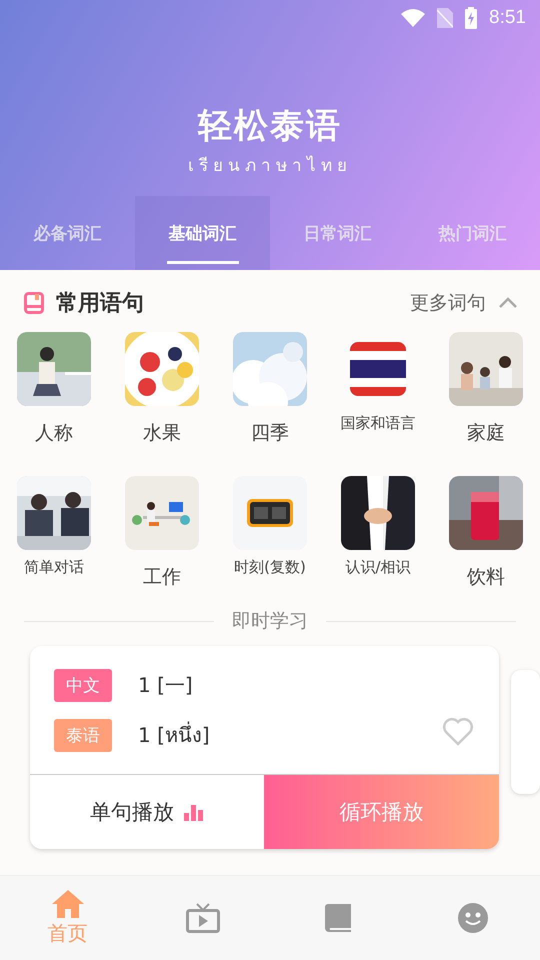 This screenshot has height=960, width=540. Describe the element at coordinates (83, 735) in the screenshot. I see `language-tag: 泰语` at that location.